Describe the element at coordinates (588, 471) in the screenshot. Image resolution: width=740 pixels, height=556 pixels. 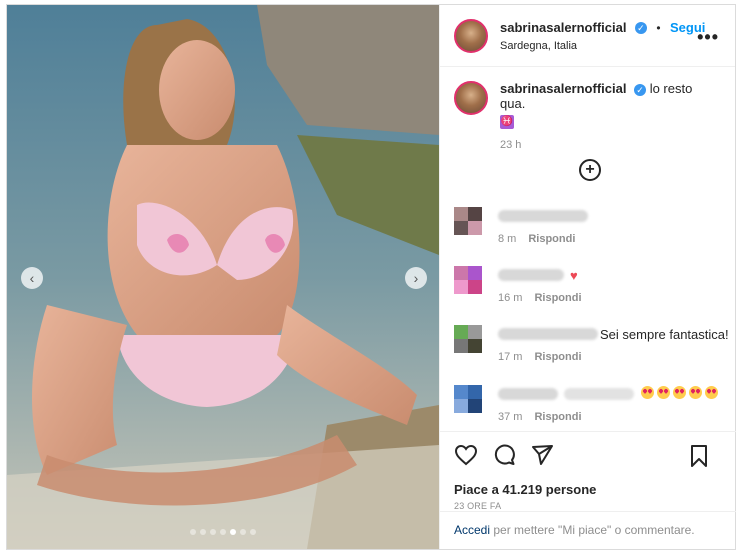
I see `post-actions: Piace a 41.219 persone 23 ORE FA` at that location.